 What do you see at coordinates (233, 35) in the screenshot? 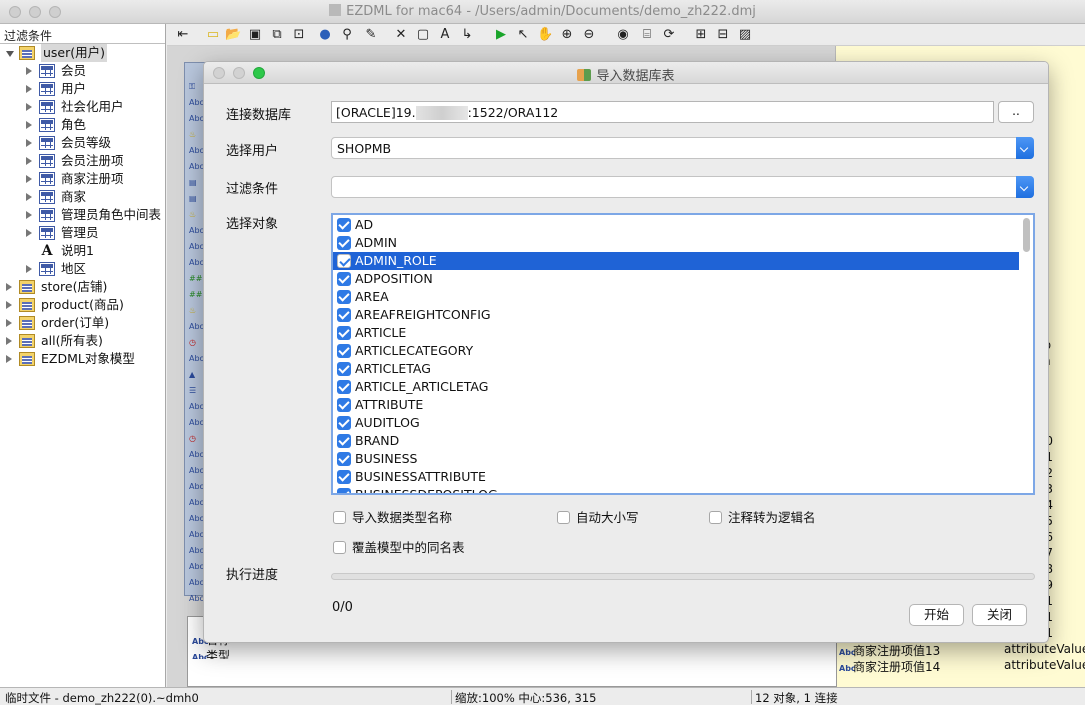
I see `open-icon: 📂` at bounding box center [233, 35].